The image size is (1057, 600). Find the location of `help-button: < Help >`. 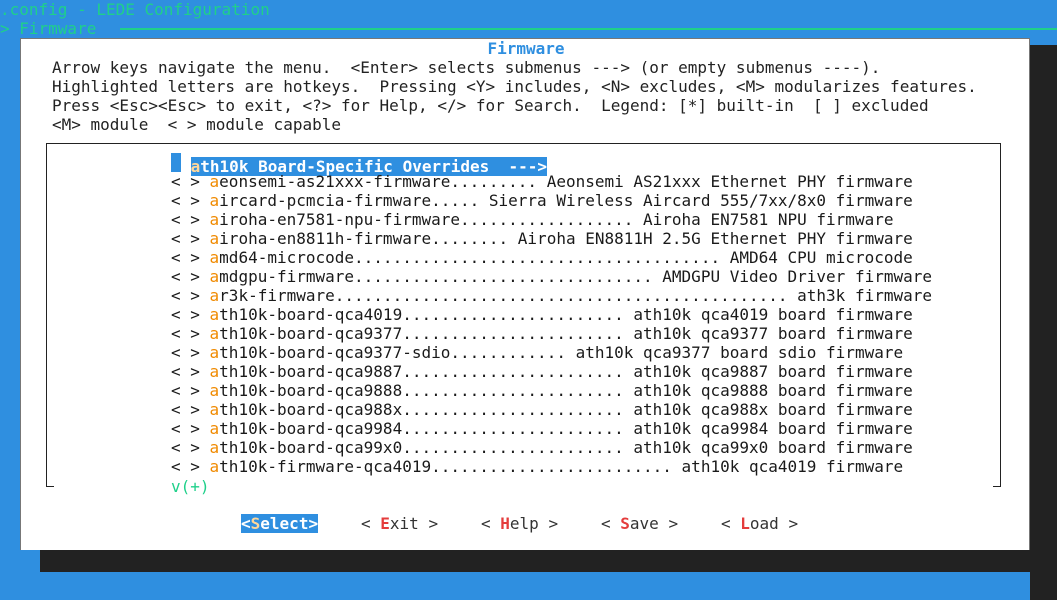

help-button: < Help > is located at coordinates (519, 523).